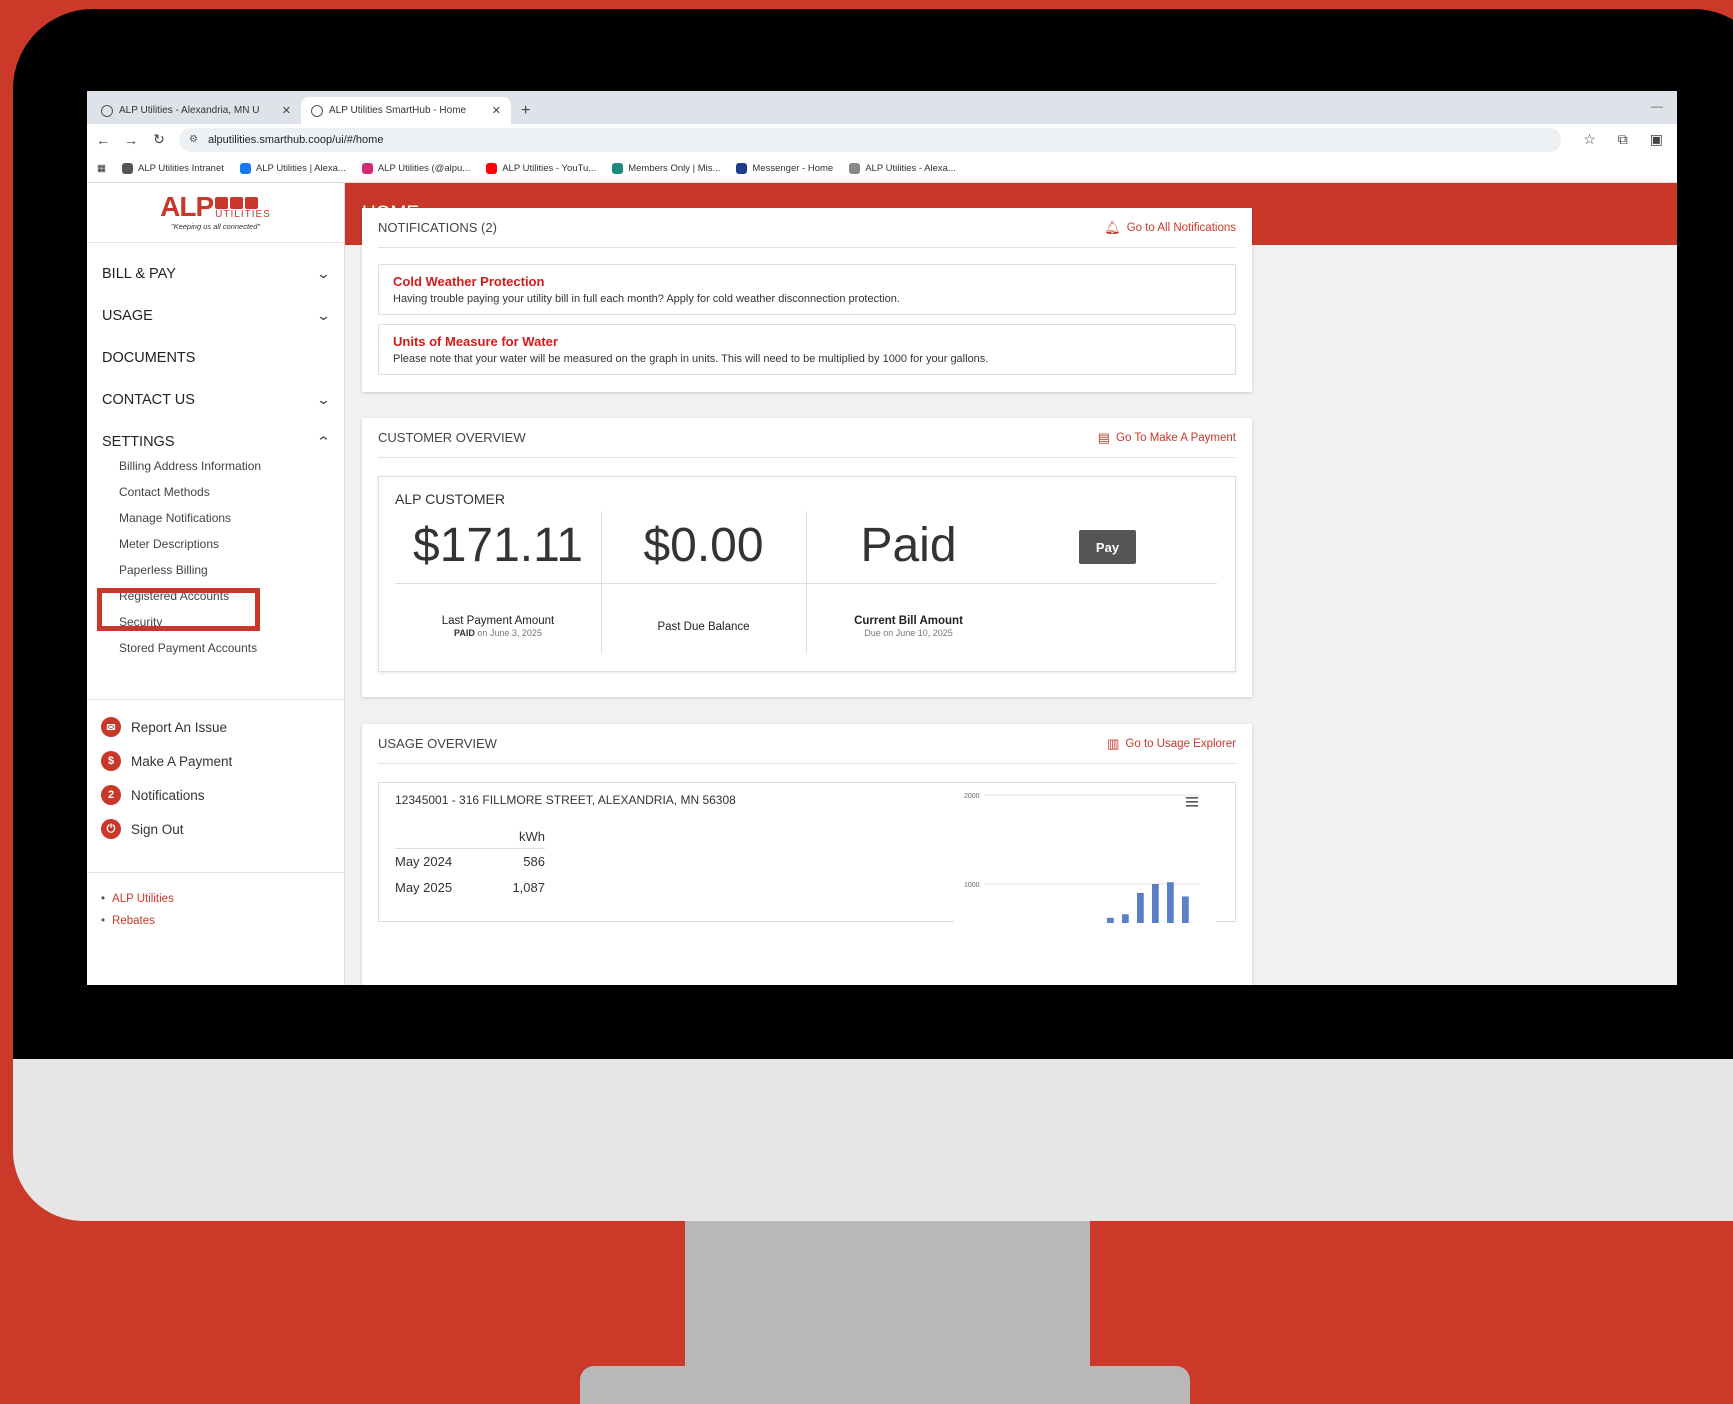 Image resolution: width=1733 pixels, height=1404 pixels. I want to click on sidebar-item-contact-us: CONTACT US ⌄, so click(215, 400).